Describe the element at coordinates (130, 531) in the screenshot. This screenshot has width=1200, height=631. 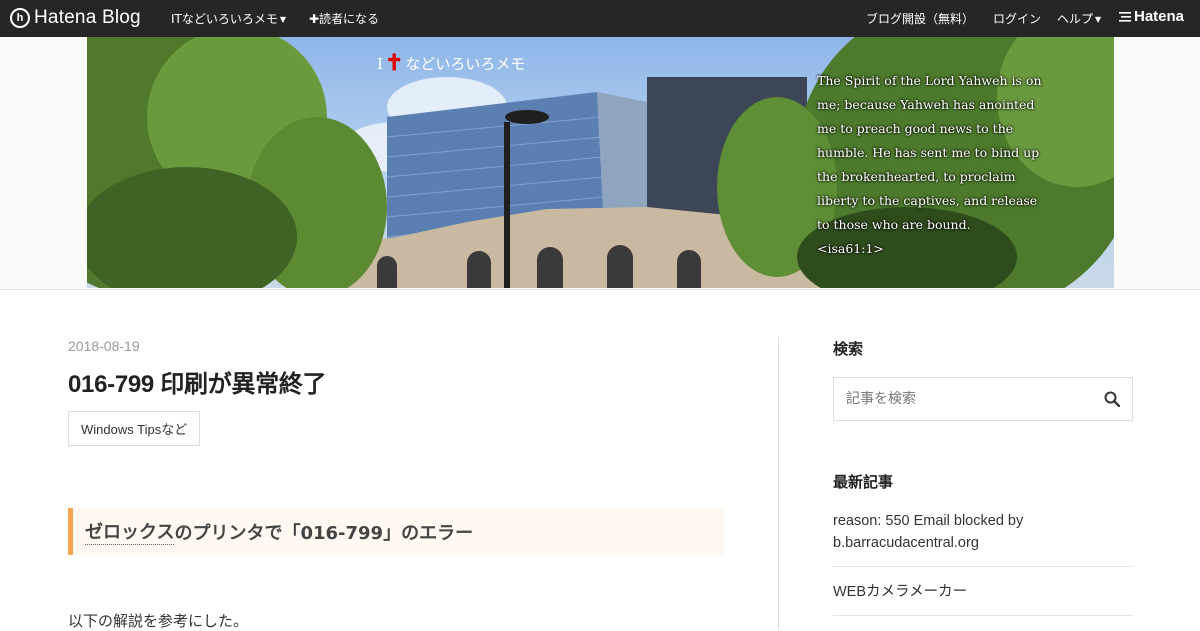
I see `keyword-link: ゼロックス` at that location.